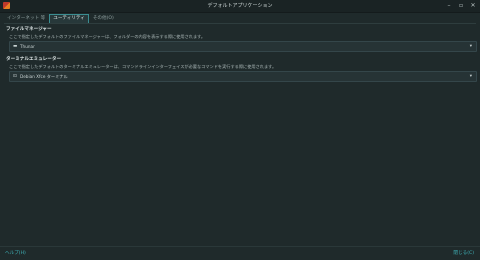 The height and width of the screenshot is (260, 480). Describe the element at coordinates (34, 59) in the screenshot. I see `terminal-title: ターミナルエミュレーター` at that location.